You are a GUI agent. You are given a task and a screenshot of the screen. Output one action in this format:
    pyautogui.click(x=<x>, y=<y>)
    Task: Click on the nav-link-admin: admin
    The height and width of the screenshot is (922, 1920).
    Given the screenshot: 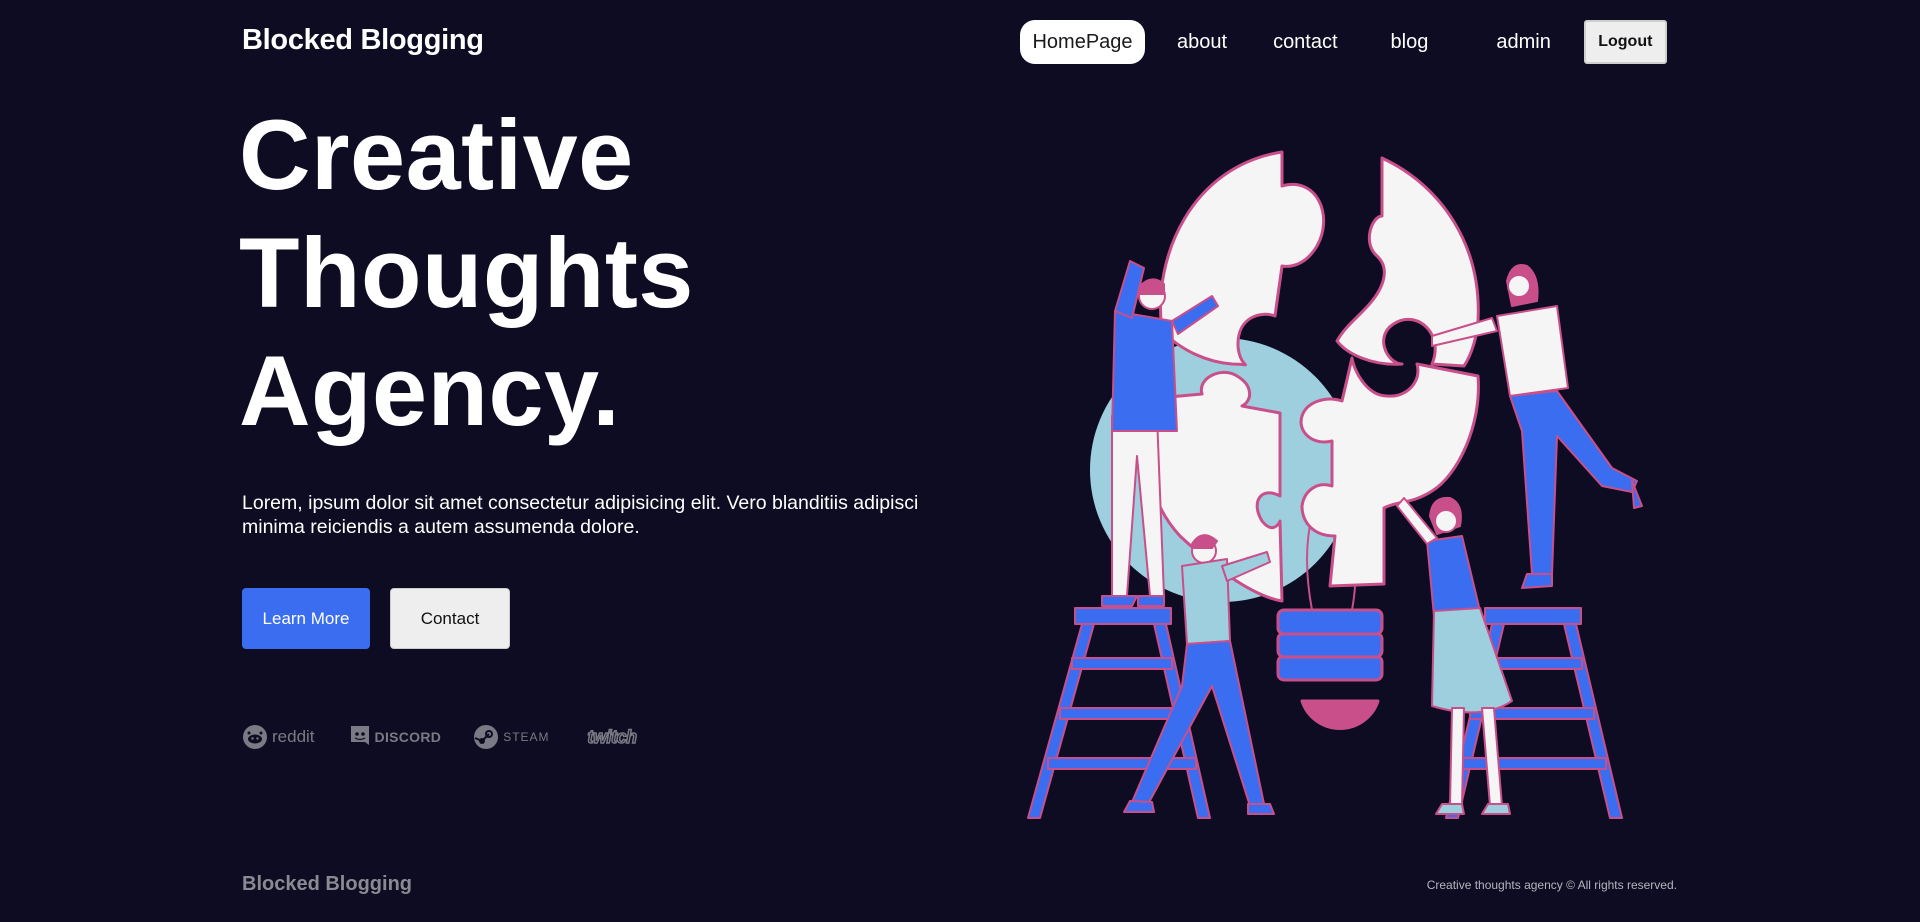 What is the action you would take?
    pyautogui.click(x=1523, y=42)
    